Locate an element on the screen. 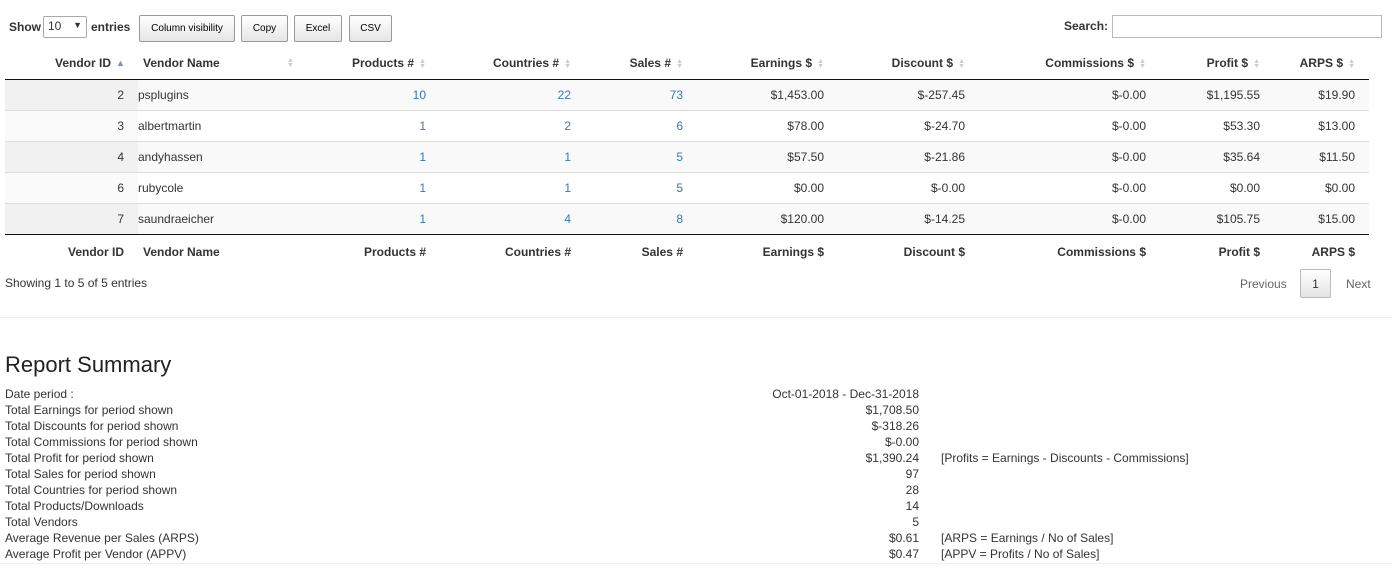 Image resolution: width=1399 pixels, height=575 pixels. copy-button: Copy is located at coordinates (264, 28).